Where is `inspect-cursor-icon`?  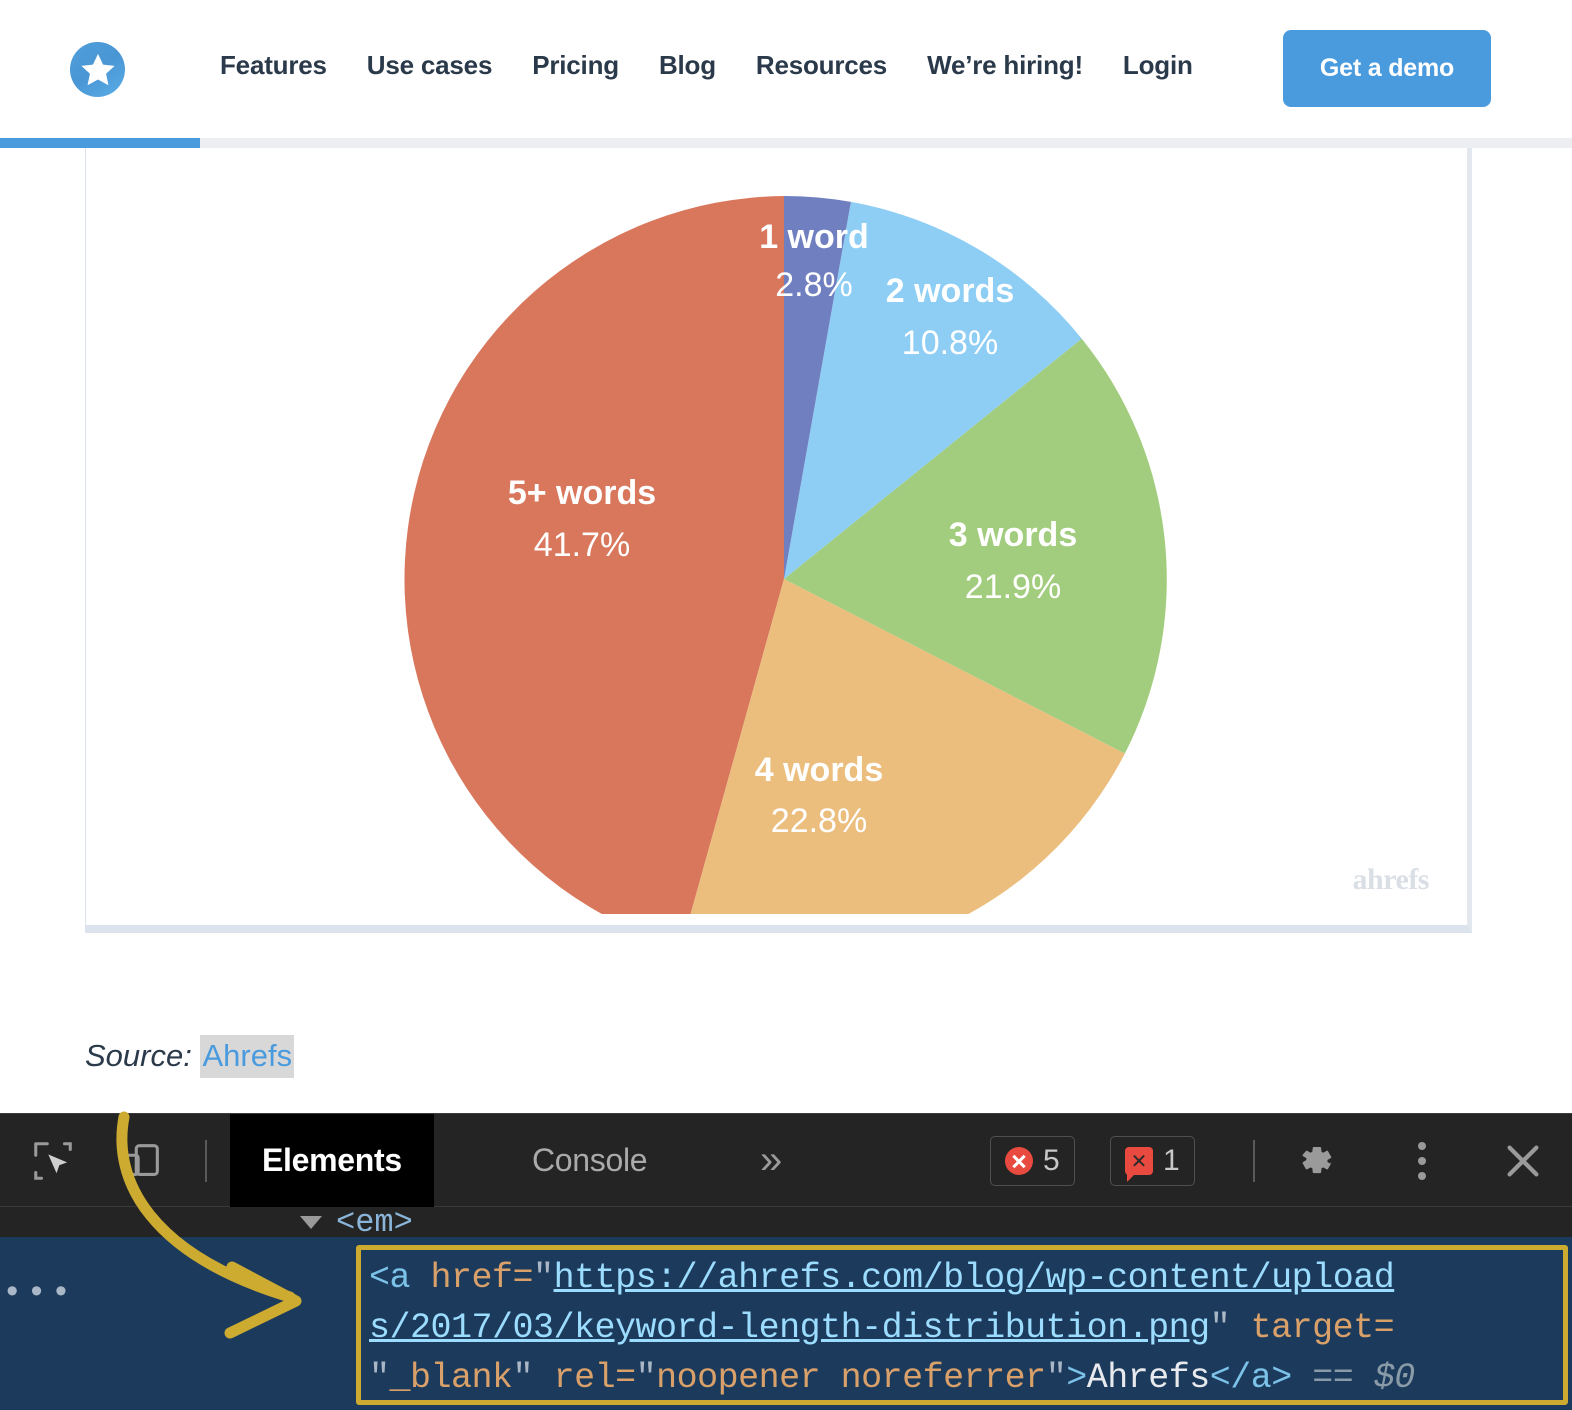
inspect-cursor-icon is located at coordinates (53, 1161).